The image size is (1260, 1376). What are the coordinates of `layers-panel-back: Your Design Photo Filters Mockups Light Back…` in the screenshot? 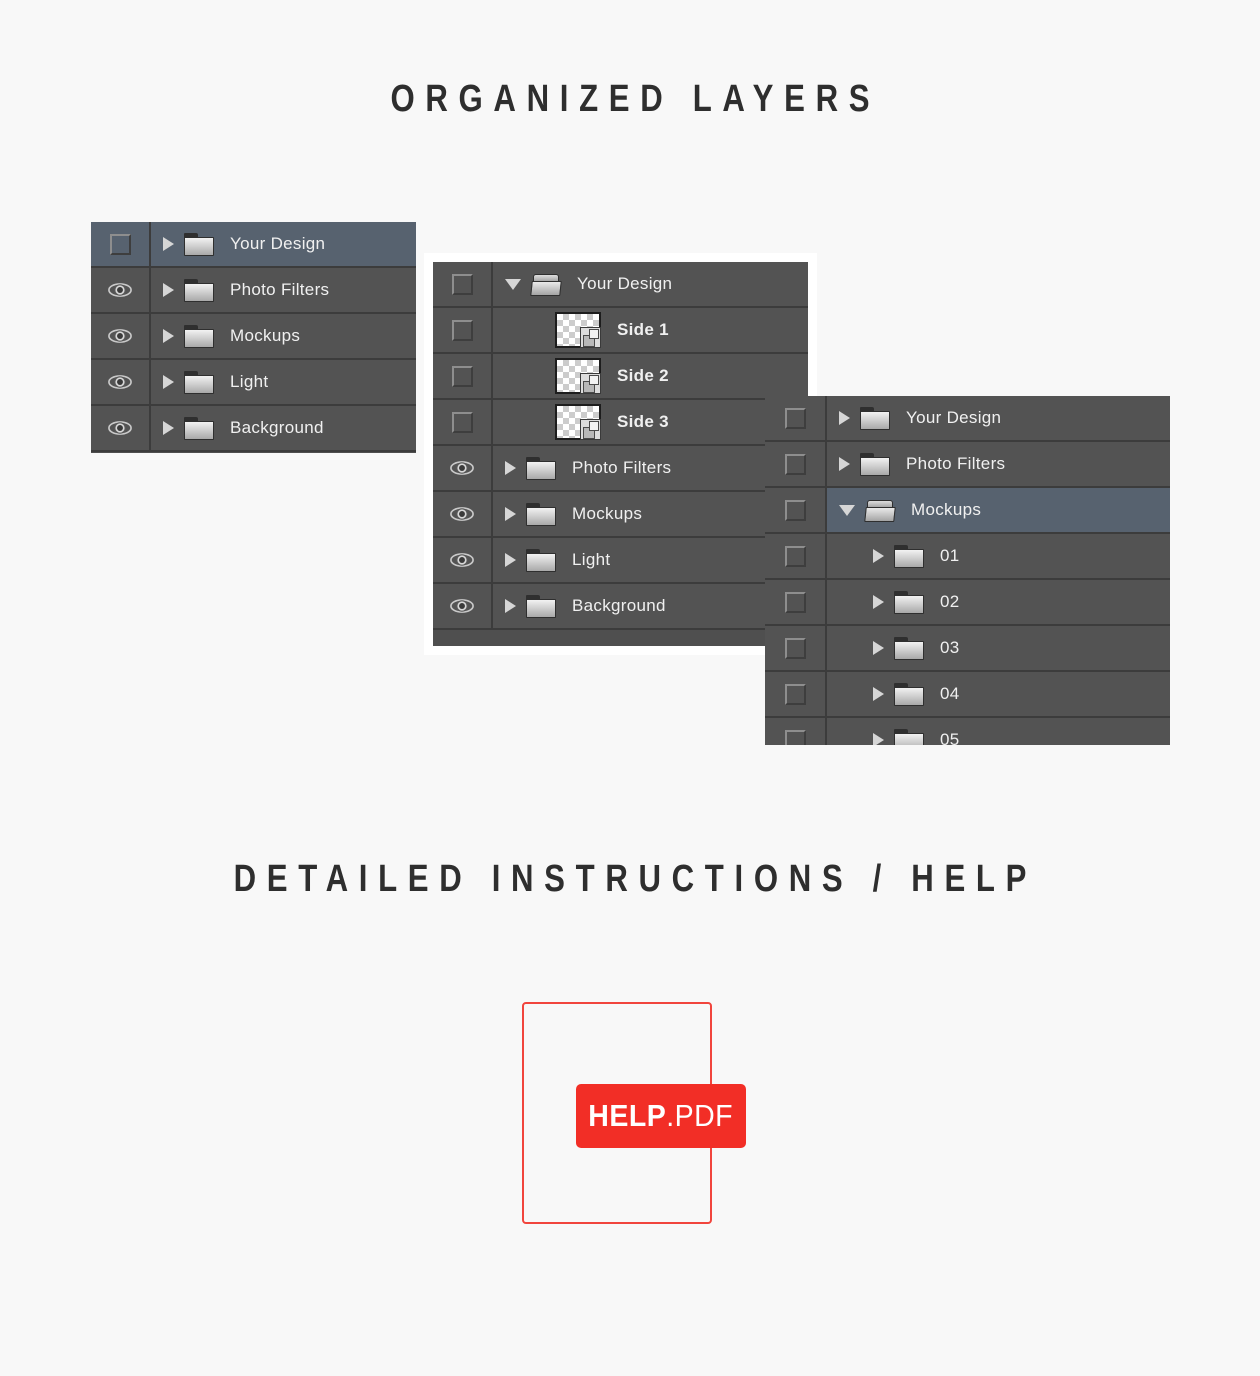 It's located at (253, 337).